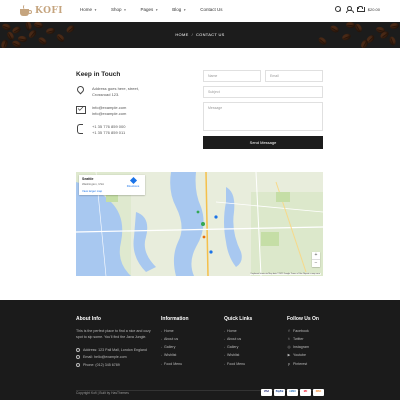 This screenshot has width=400, height=400. What do you see at coordinates (171, 364) in the screenshot?
I see `footer-info-link: › Food Menu` at bounding box center [171, 364].